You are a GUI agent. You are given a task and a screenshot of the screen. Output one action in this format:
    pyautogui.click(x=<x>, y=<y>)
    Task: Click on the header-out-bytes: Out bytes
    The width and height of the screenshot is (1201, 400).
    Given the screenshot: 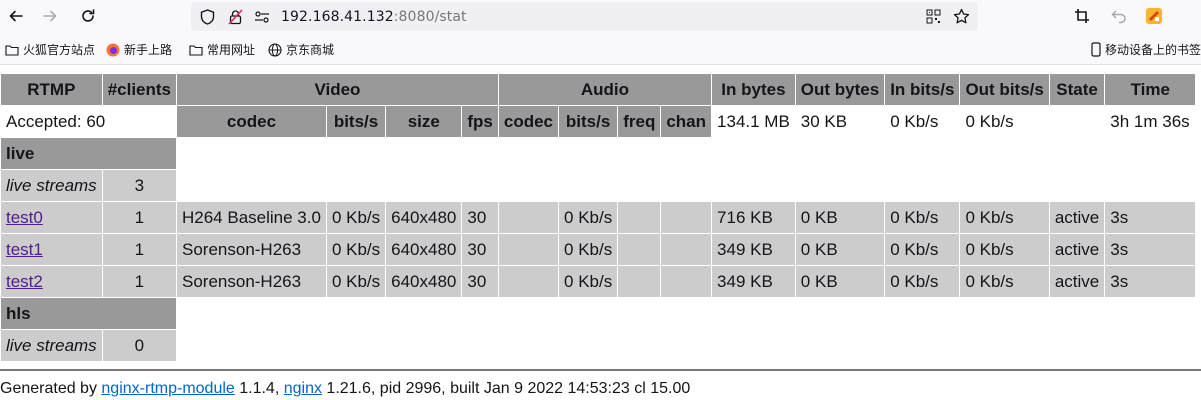 What is the action you would take?
    pyautogui.click(x=840, y=89)
    